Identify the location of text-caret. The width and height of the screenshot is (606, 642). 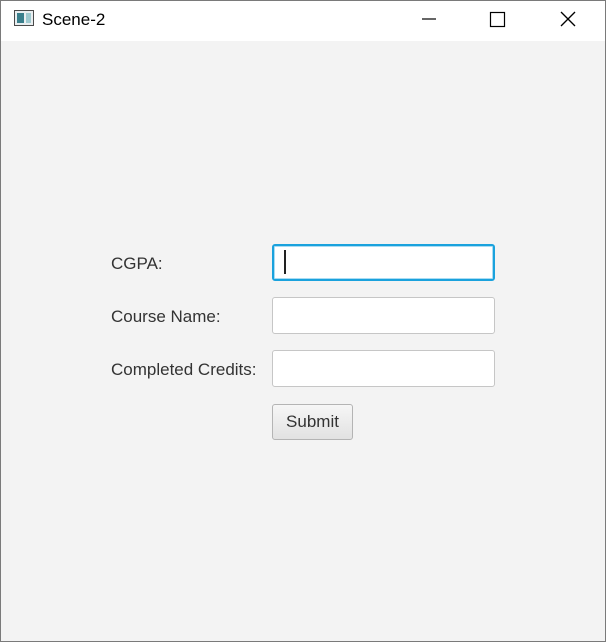
(285, 262).